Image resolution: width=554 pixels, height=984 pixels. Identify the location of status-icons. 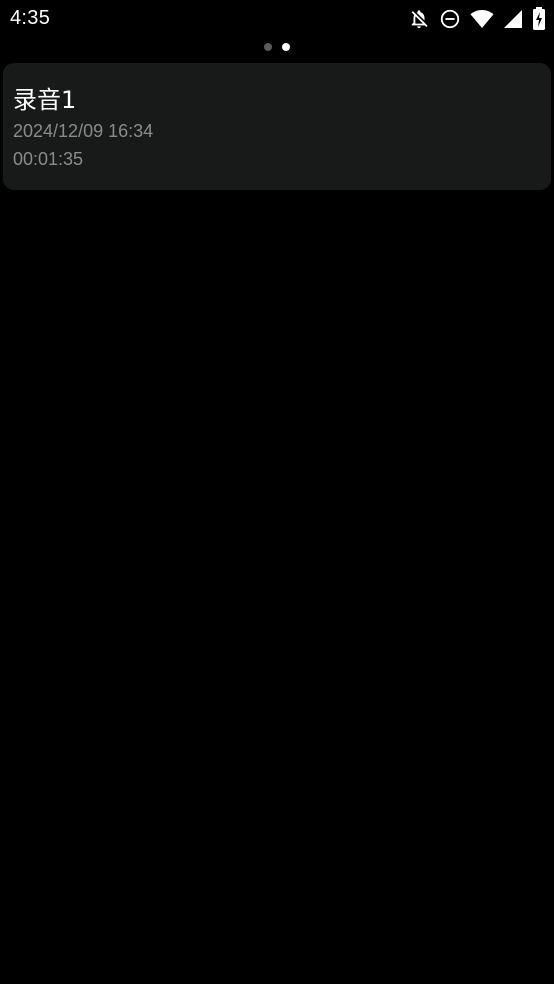
(477, 19).